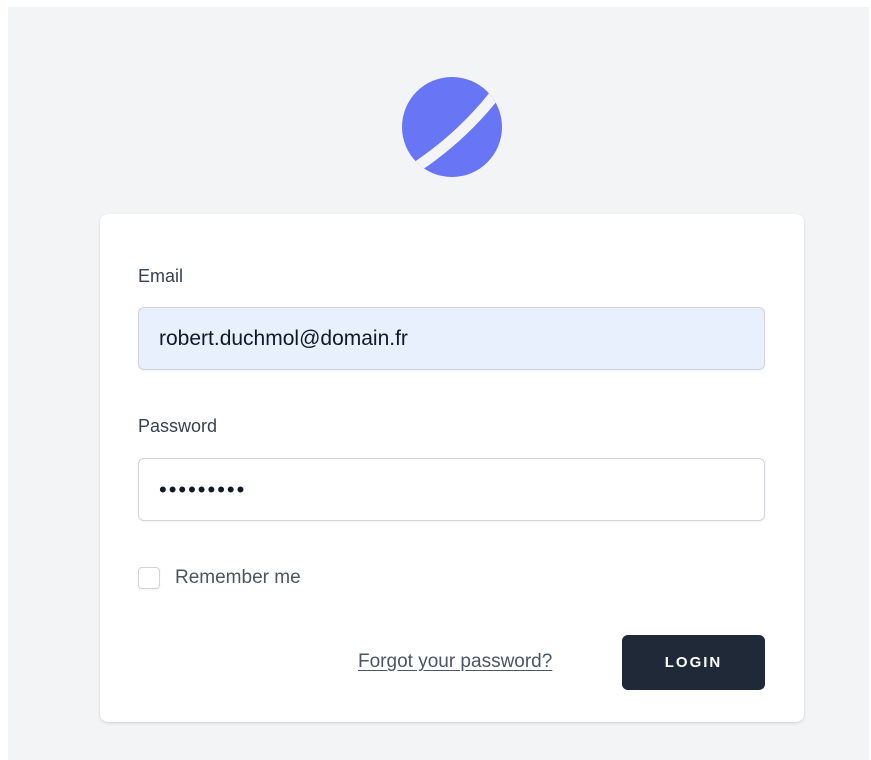 The image size is (871, 760). What do you see at coordinates (455, 662) in the screenshot?
I see `forgot-password-link: Forgot your password?` at bounding box center [455, 662].